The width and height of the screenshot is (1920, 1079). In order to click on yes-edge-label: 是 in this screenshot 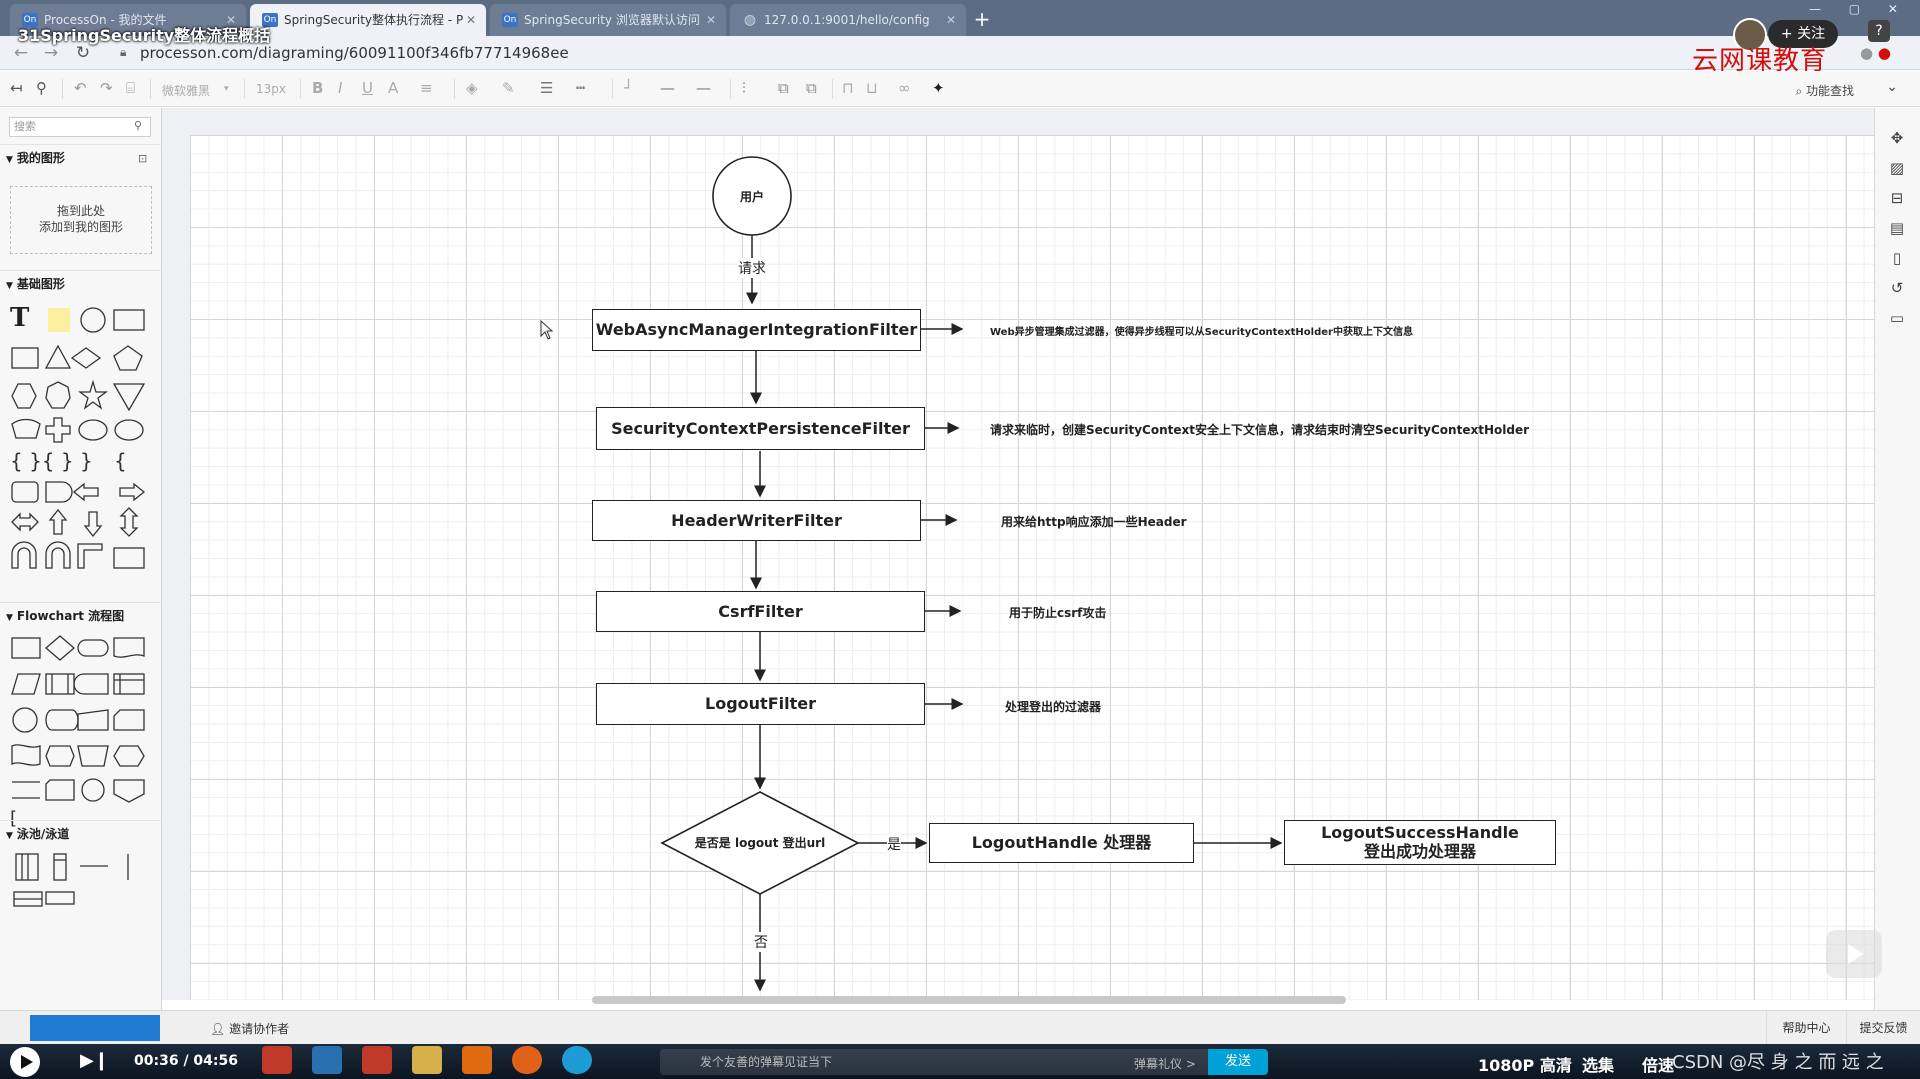, I will do `click(894, 844)`.